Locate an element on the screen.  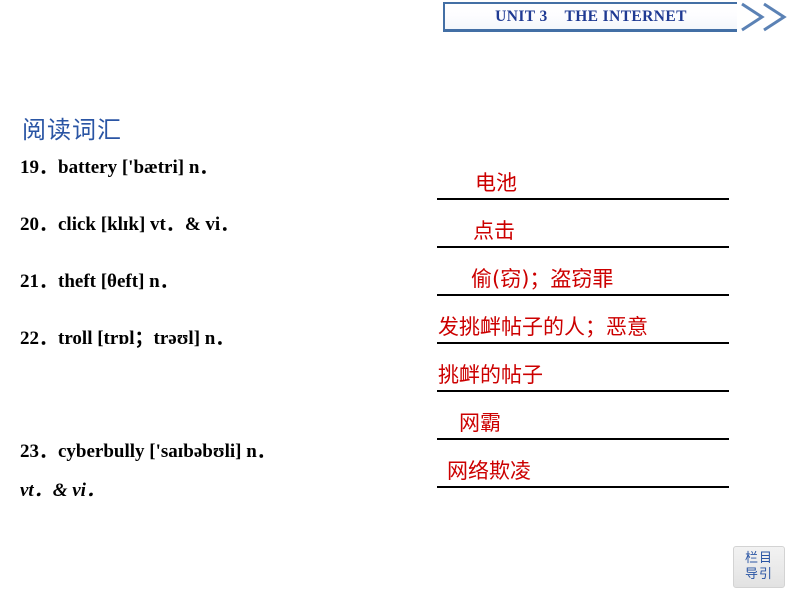
answer-text: 挑衅的帖子 is located at coordinates (490, 375).